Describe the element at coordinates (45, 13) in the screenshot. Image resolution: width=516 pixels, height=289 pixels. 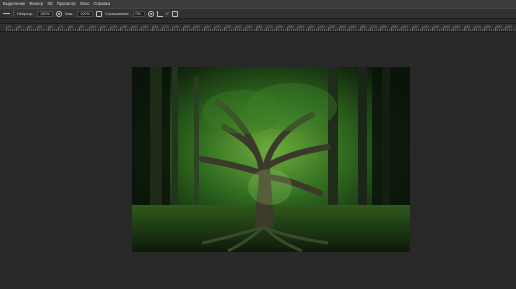
I see `opacity-field: 100%` at that location.